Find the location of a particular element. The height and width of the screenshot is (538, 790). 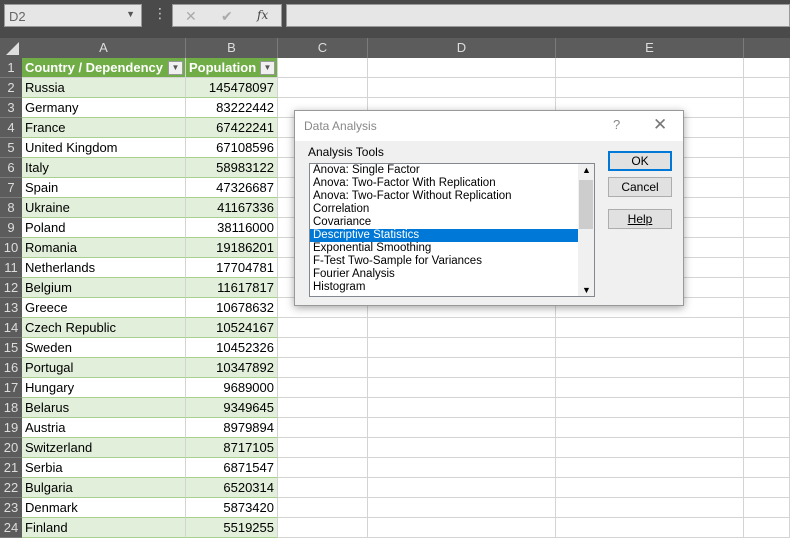

column-header-e: E is located at coordinates (650, 48).